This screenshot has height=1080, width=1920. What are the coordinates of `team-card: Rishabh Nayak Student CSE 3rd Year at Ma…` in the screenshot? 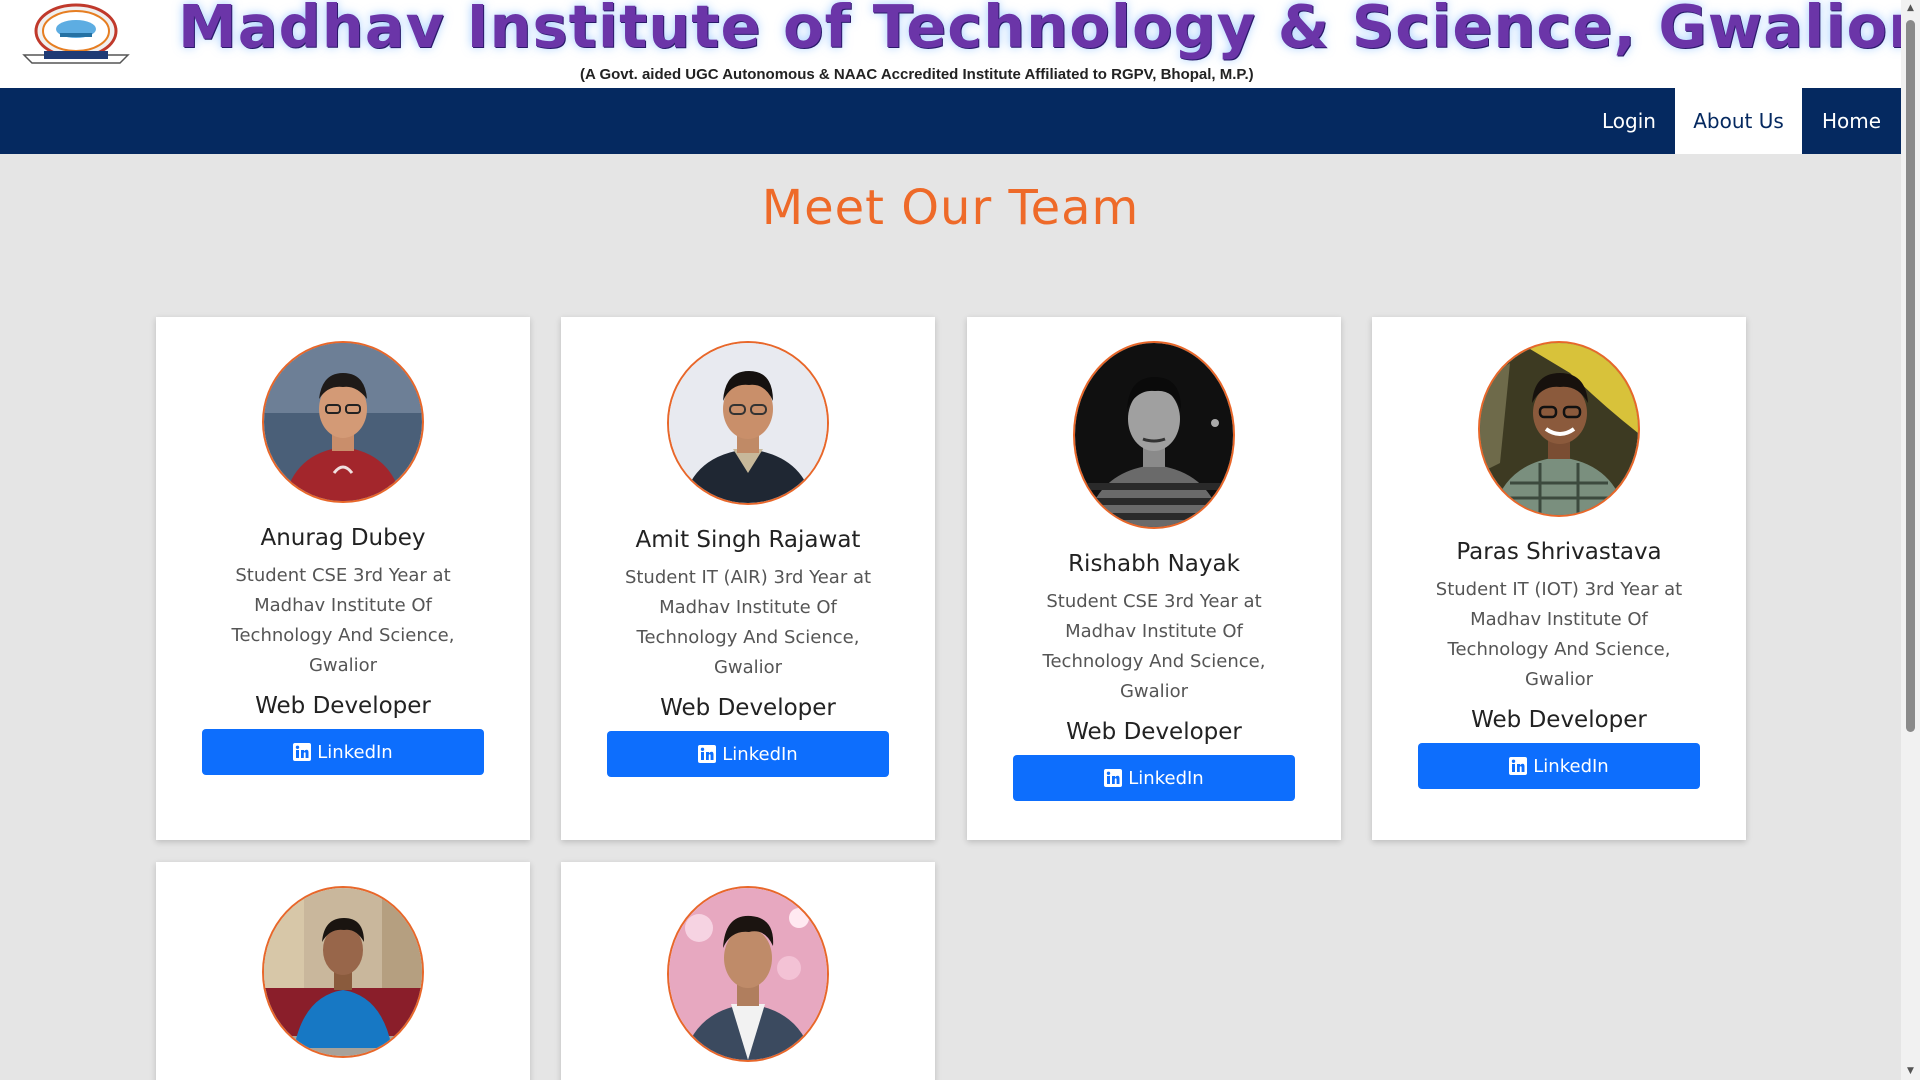 It's located at (1154, 578).